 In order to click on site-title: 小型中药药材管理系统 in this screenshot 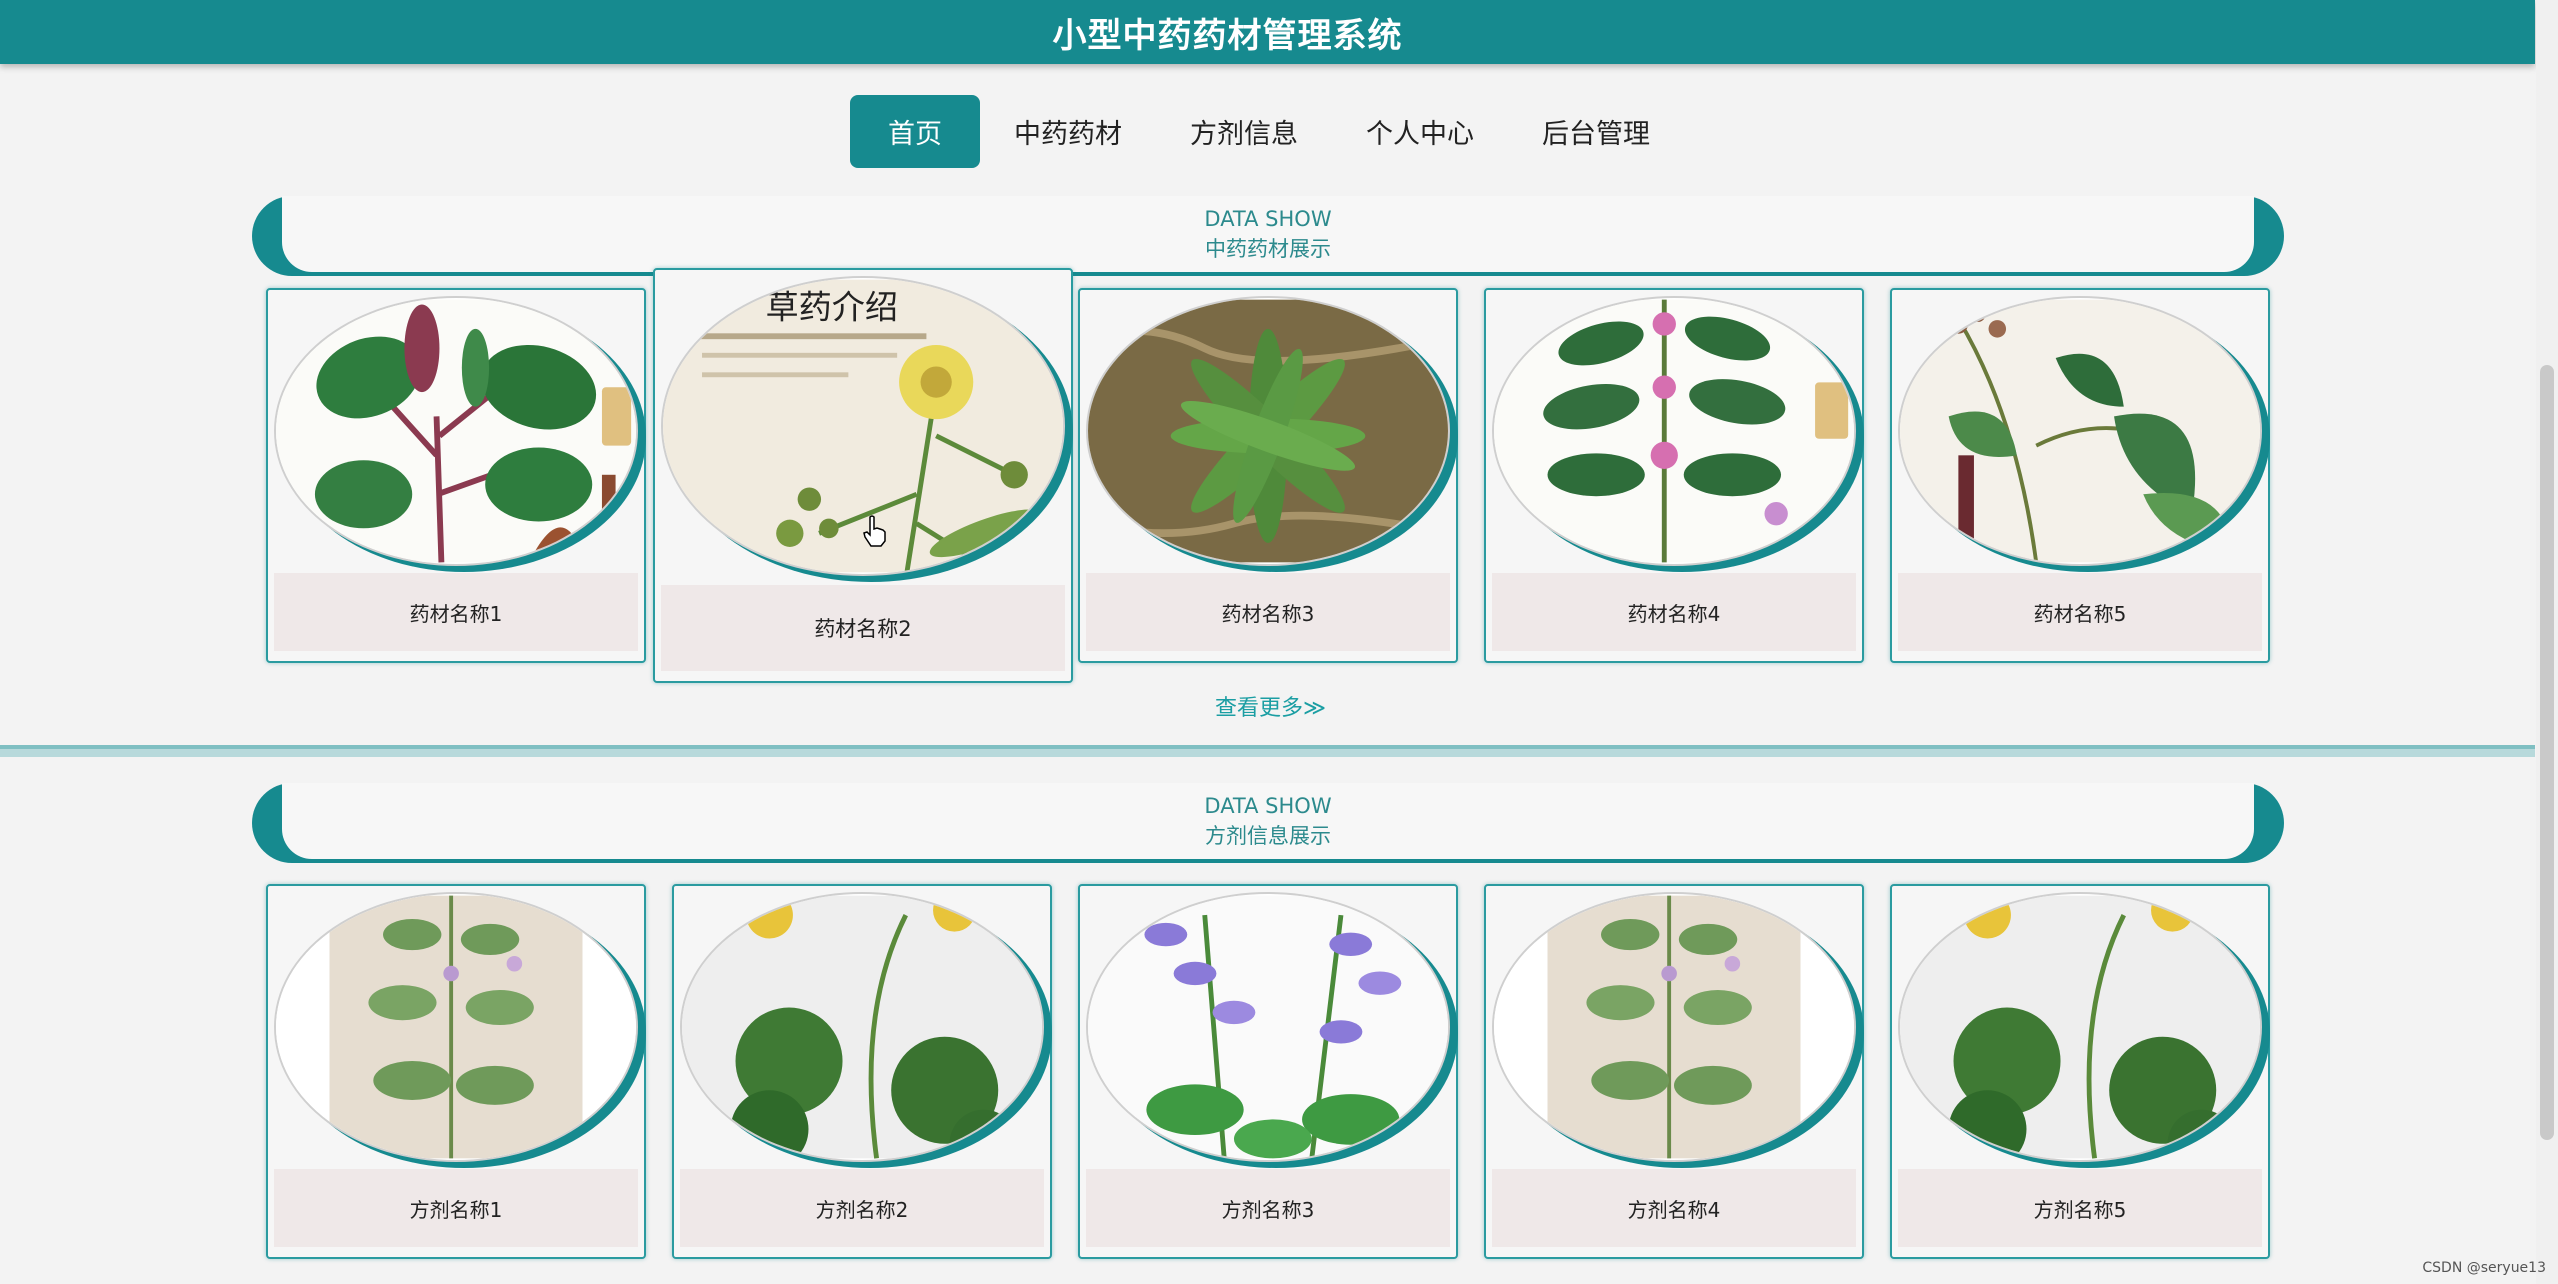, I will do `click(1227, 35)`.